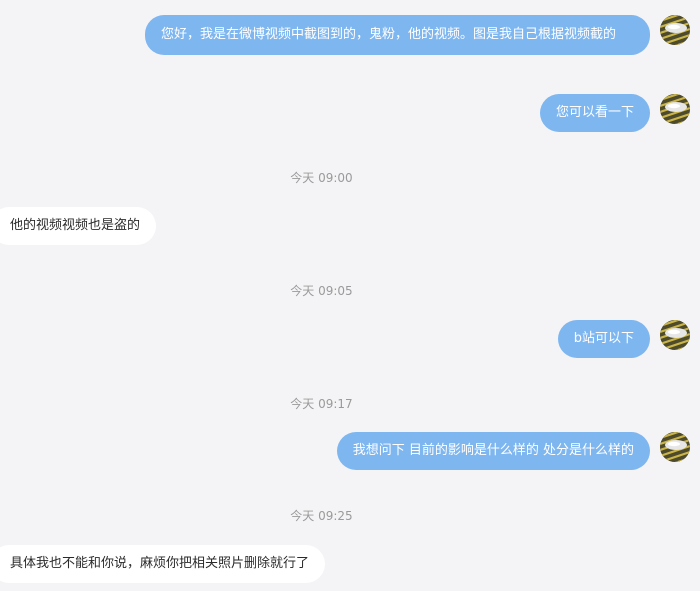 This screenshot has width=700, height=591. What do you see at coordinates (321, 404) in the screenshot?
I see `message-timestamp: 今天 09:17` at bounding box center [321, 404].